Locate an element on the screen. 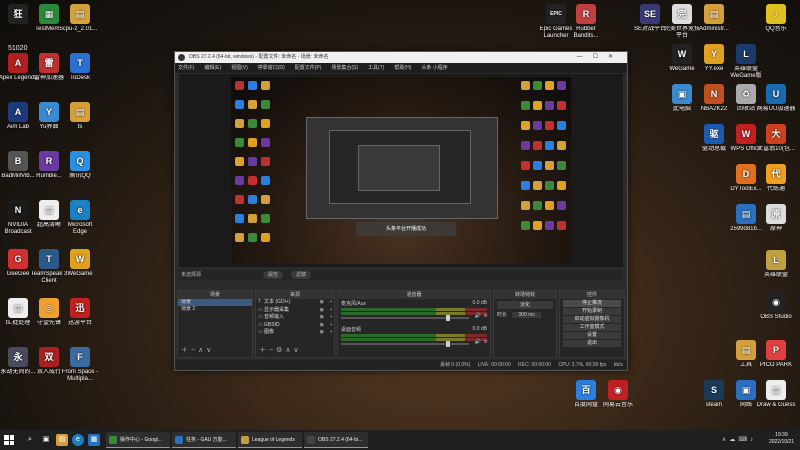 The image size is (800, 450). desktop-icon-14: e Microsoft Edge is located at coordinates (80, 218).